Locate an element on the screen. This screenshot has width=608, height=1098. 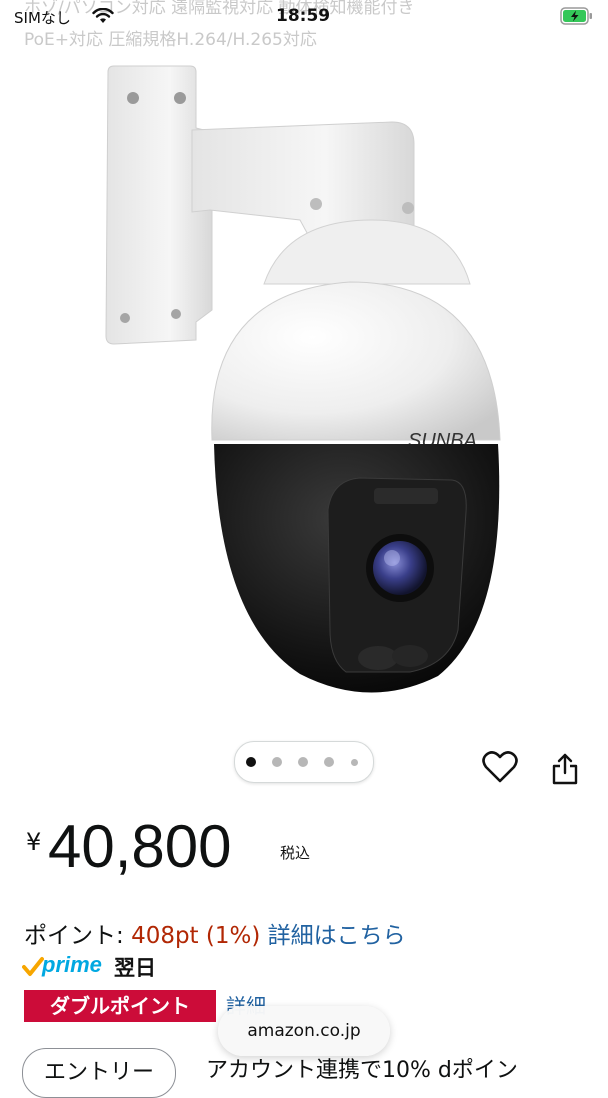
points-value: 408pt is located at coordinates (165, 936).